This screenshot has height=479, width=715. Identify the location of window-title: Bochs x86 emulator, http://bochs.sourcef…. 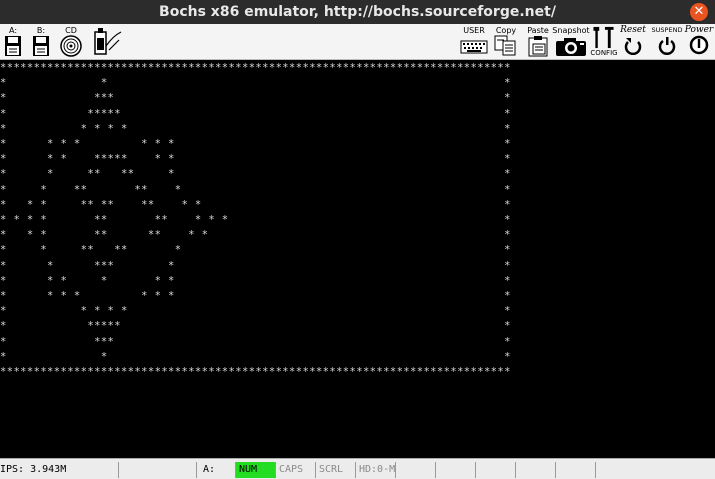
(357, 12).